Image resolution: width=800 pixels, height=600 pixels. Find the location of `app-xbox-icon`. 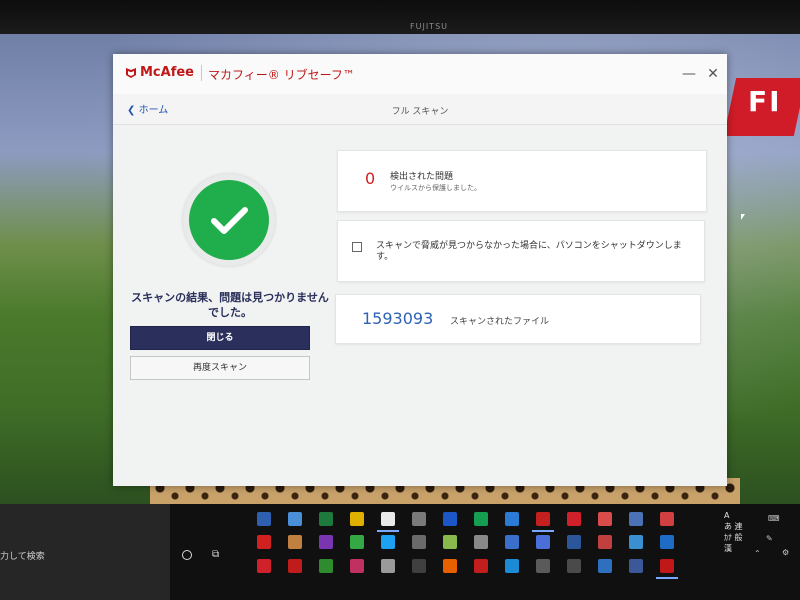

app-xbox-icon is located at coordinates (326, 566).